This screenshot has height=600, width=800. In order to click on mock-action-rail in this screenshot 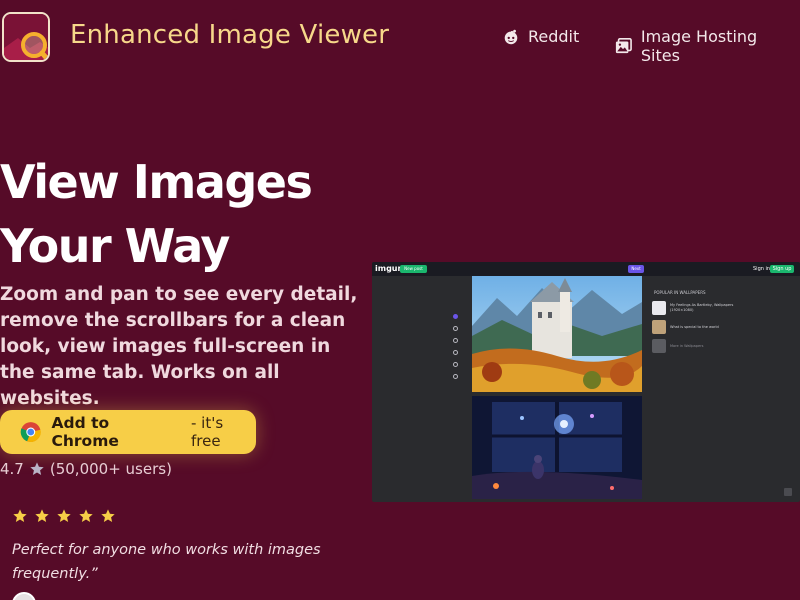, I will do `click(455, 346)`.